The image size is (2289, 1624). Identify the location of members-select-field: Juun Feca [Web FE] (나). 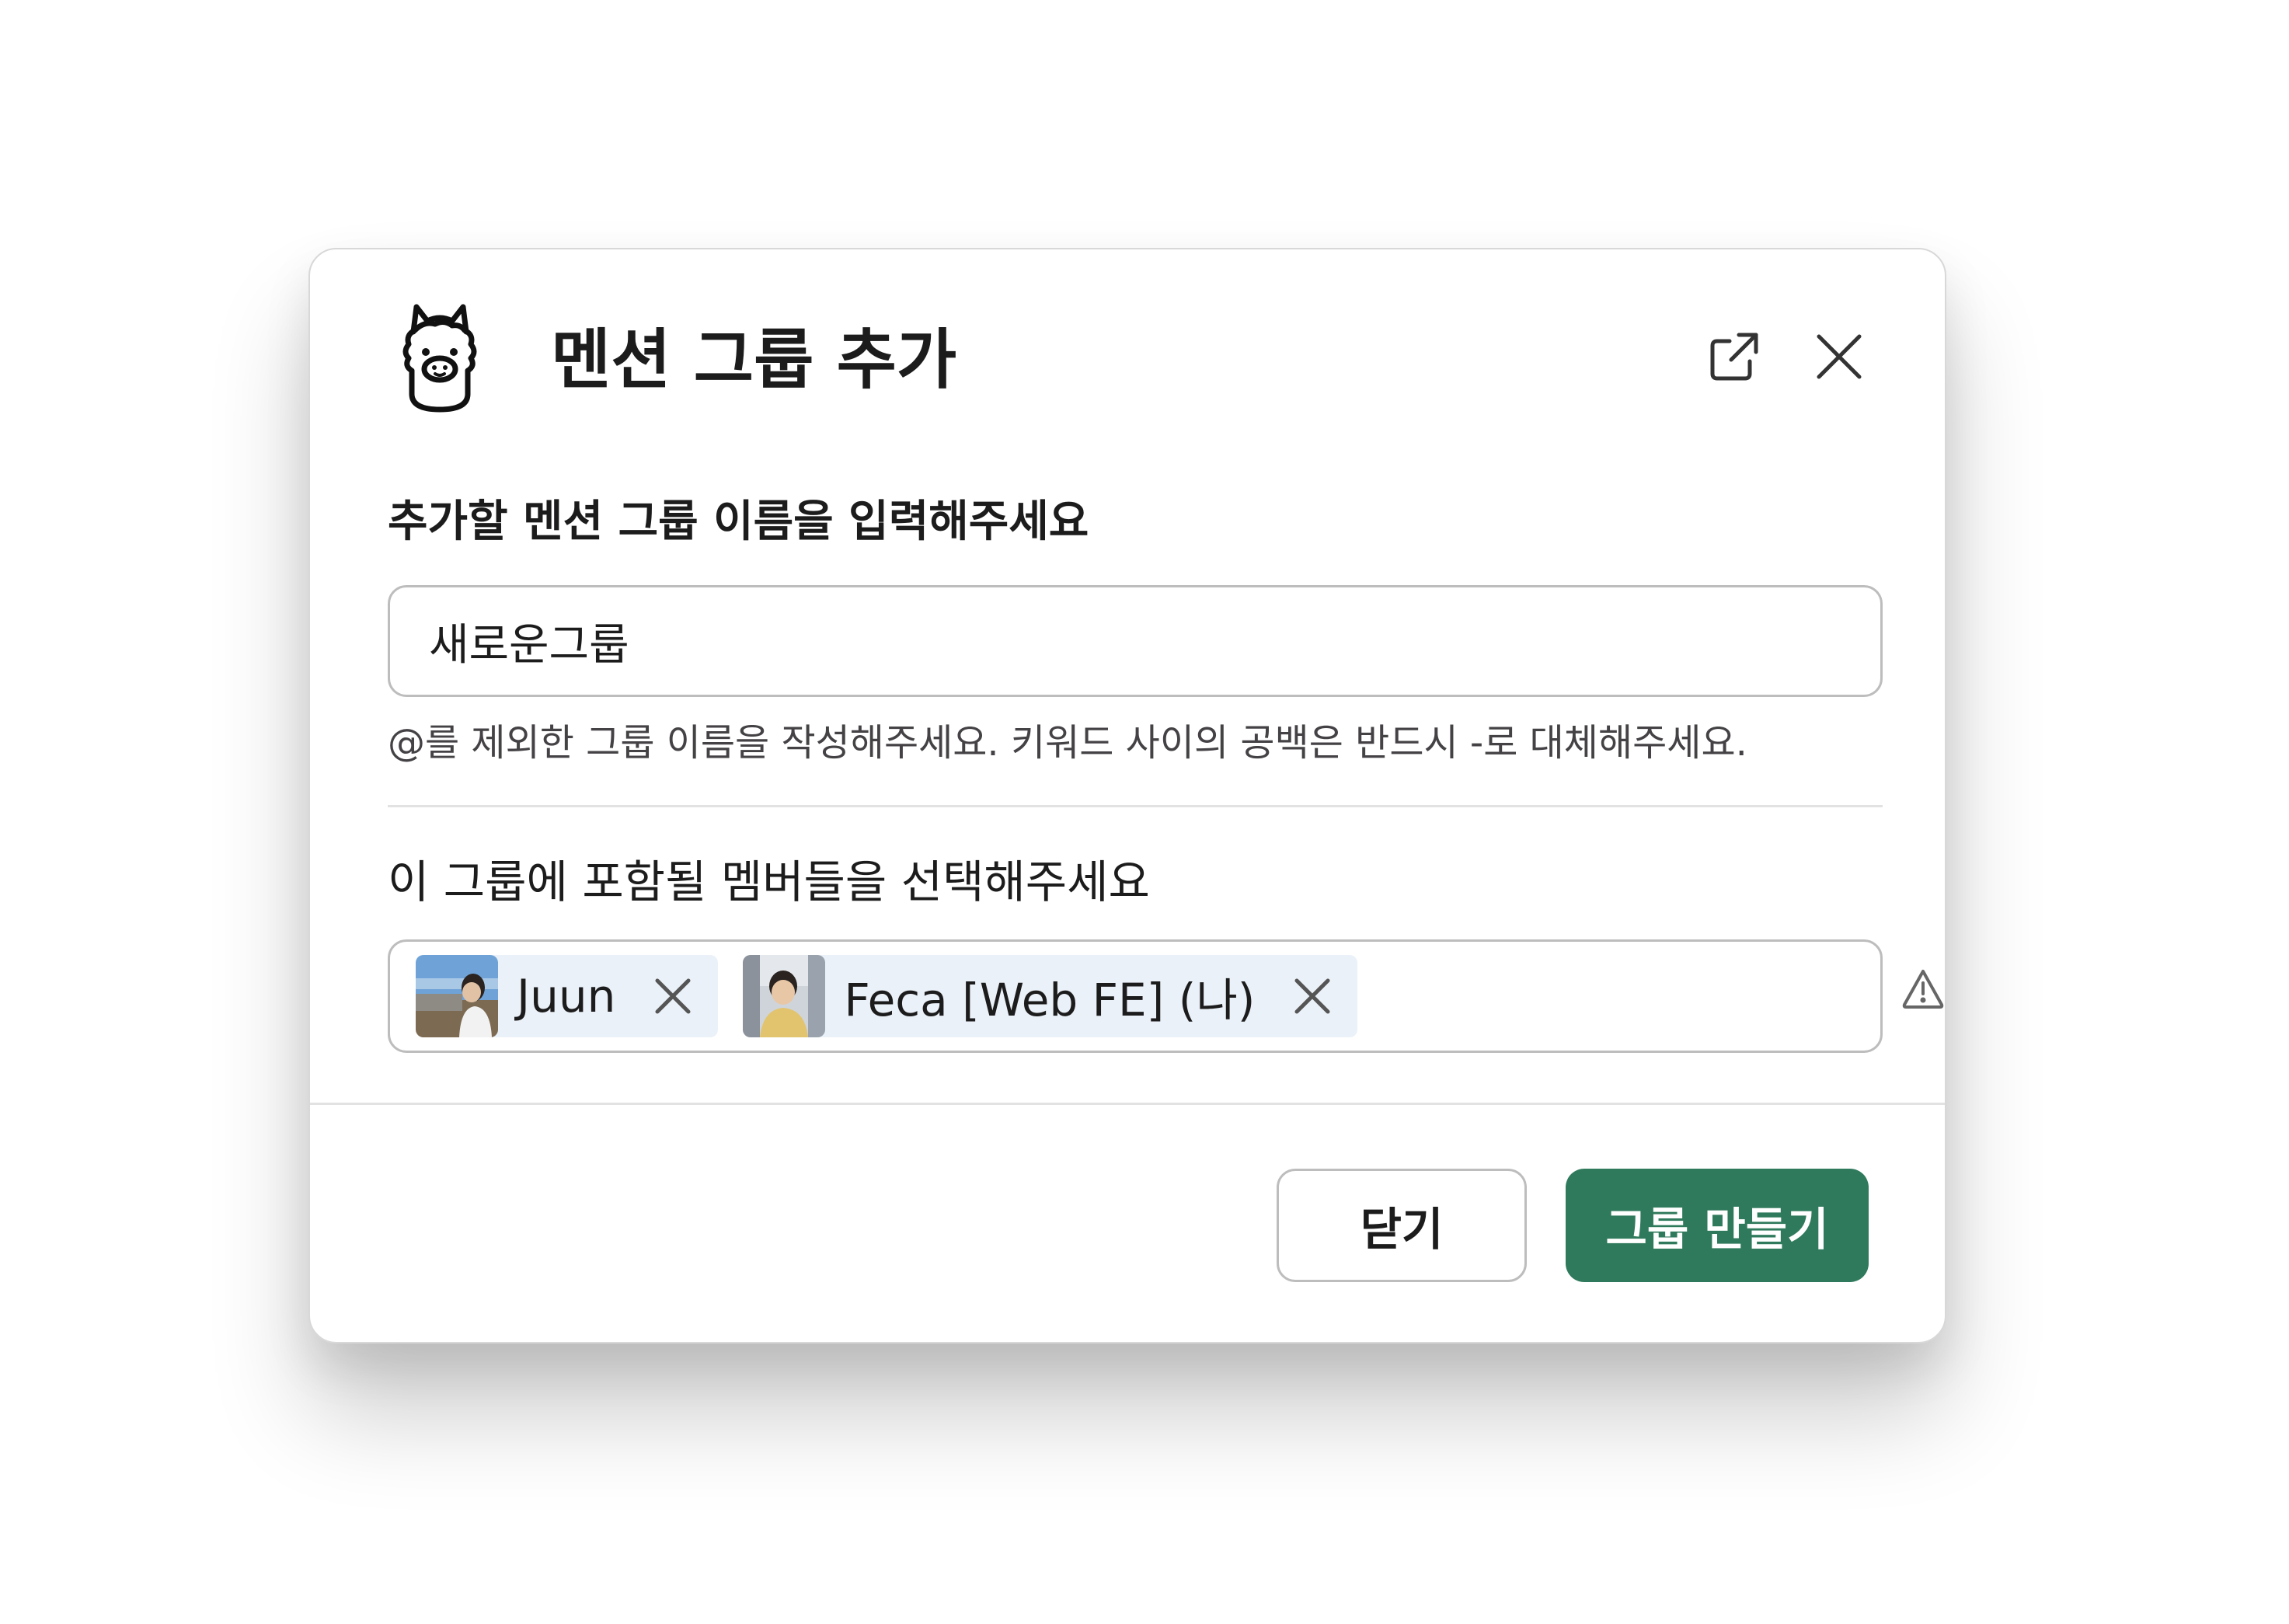
(1135, 996).